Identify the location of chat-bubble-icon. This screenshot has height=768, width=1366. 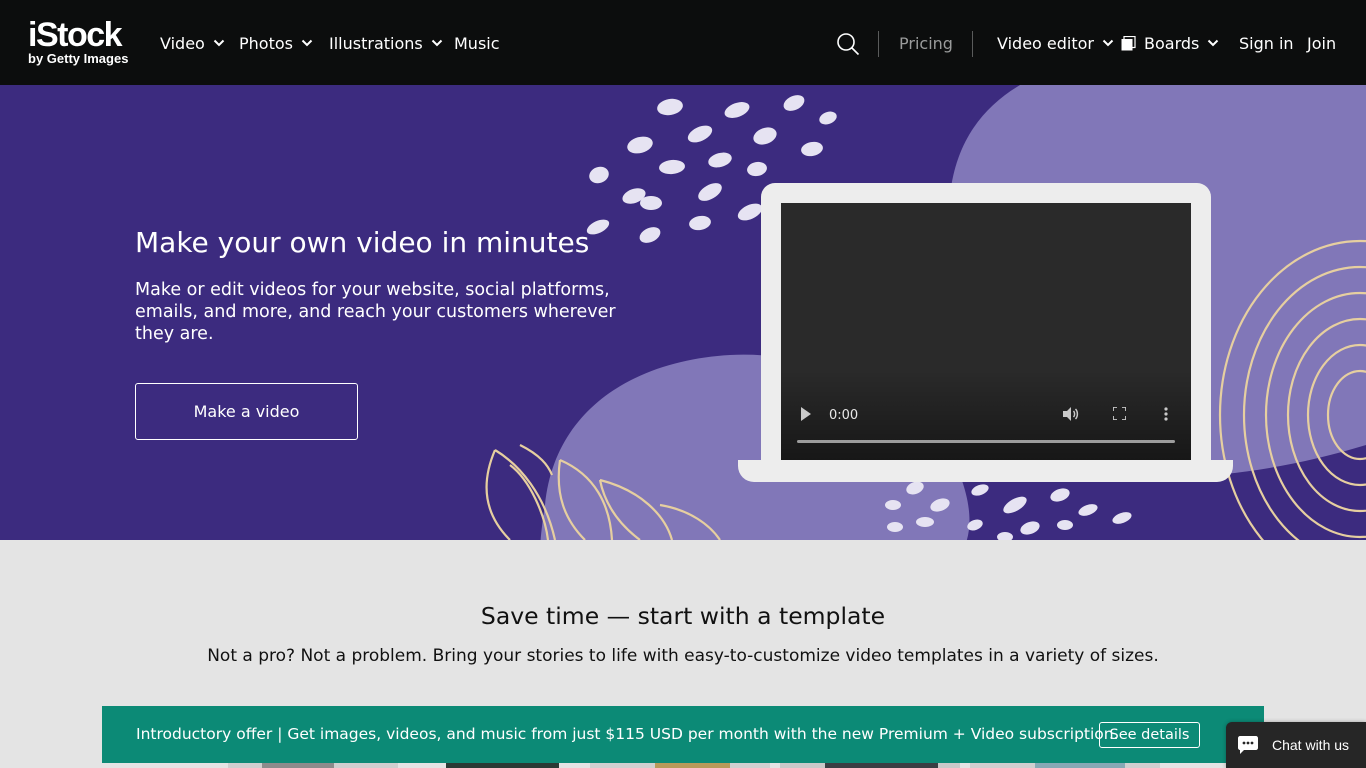
(1248, 745).